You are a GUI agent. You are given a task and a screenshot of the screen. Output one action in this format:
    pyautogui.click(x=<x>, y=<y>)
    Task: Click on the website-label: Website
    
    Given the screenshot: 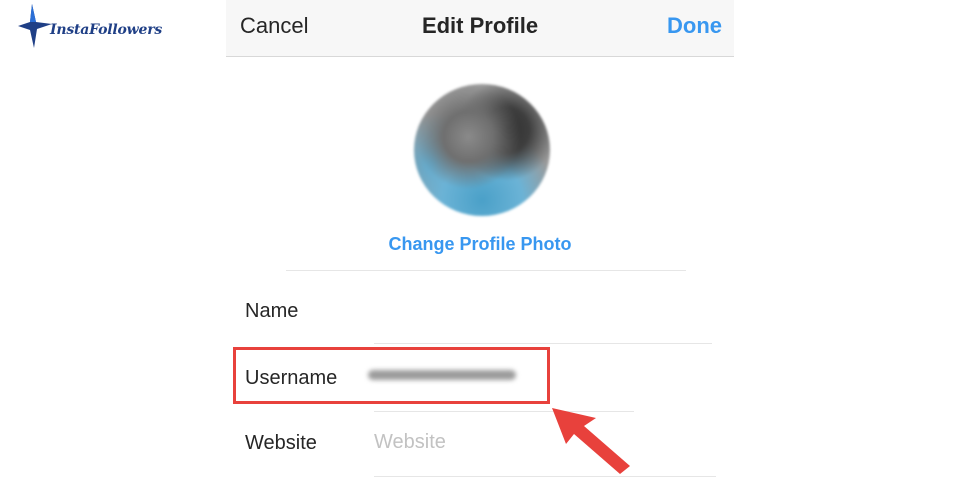 What is the action you would take?
    pyautogui.click(x=281, y=443)
    